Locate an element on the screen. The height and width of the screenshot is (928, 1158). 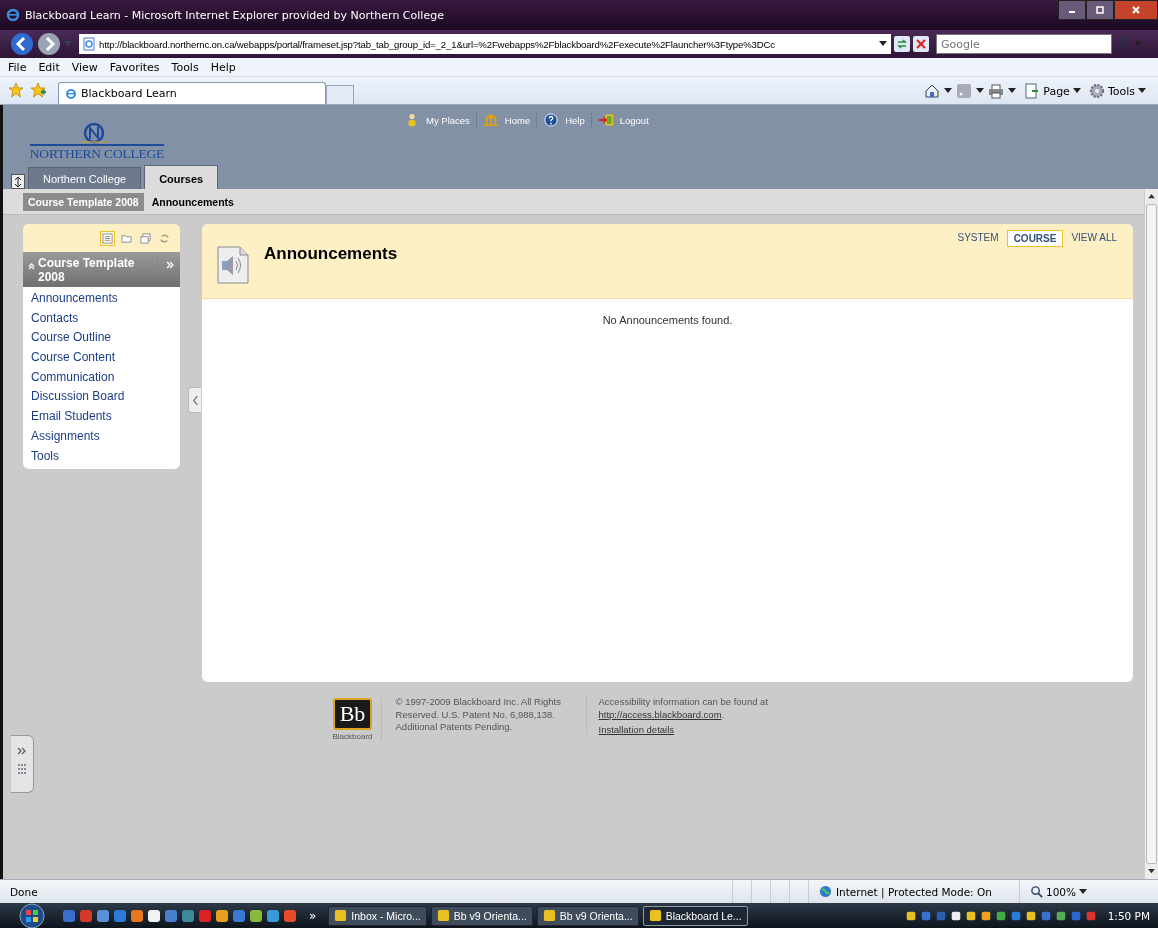
stop-button is located at coordinates (921, 44).